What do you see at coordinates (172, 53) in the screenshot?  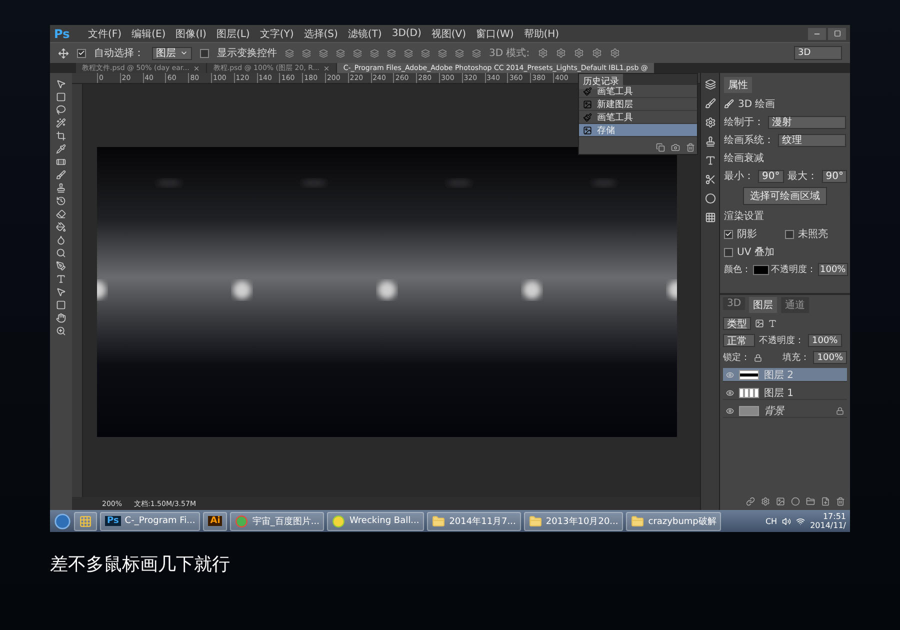 I see `target-select: 图层` at bounding box center [172, 53].